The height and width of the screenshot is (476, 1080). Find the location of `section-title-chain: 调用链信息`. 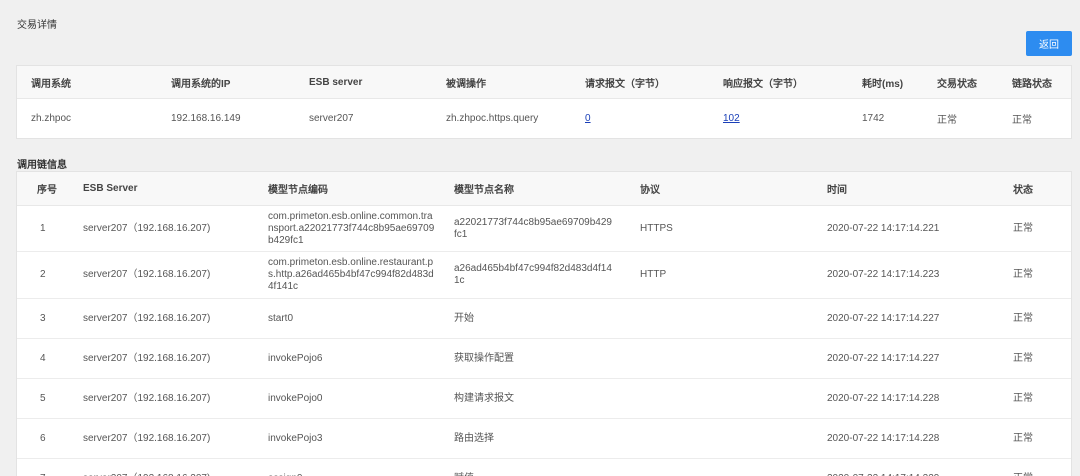

section-title-chain: 调用链信息 is located at coordinates (42, 165).